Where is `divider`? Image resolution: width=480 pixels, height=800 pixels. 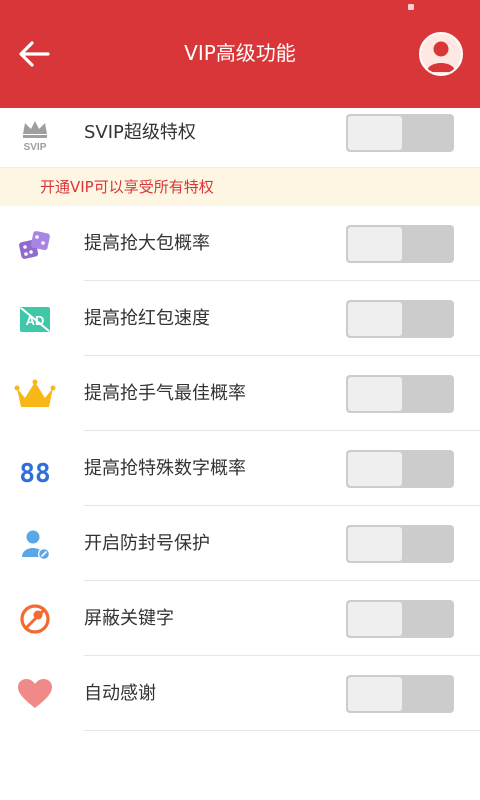 divider is located at coordinates (282, 730).